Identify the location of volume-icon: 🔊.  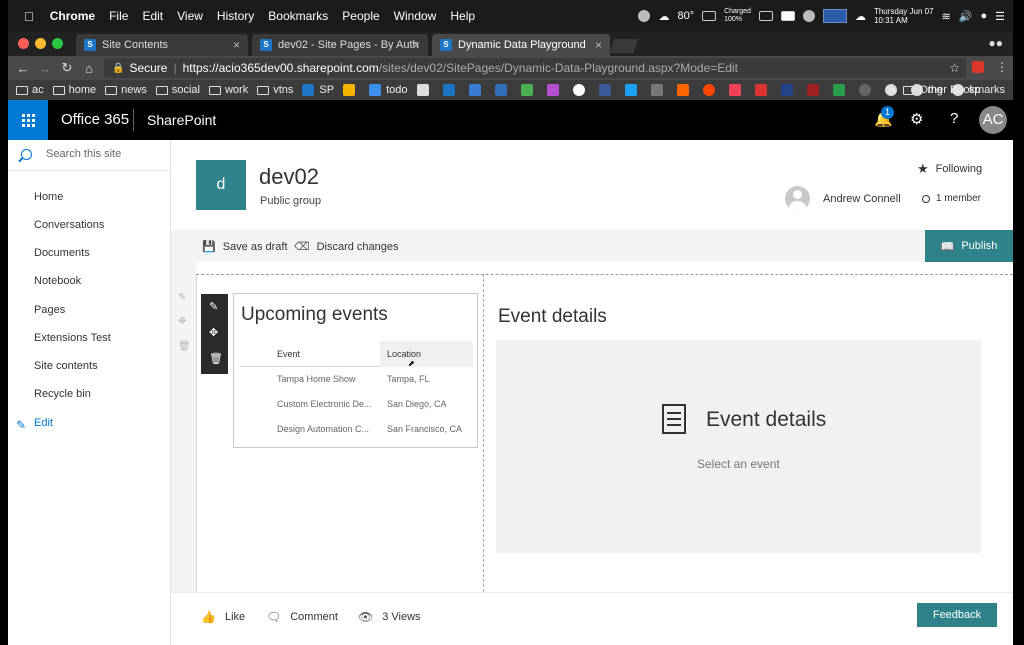
(966, 16).